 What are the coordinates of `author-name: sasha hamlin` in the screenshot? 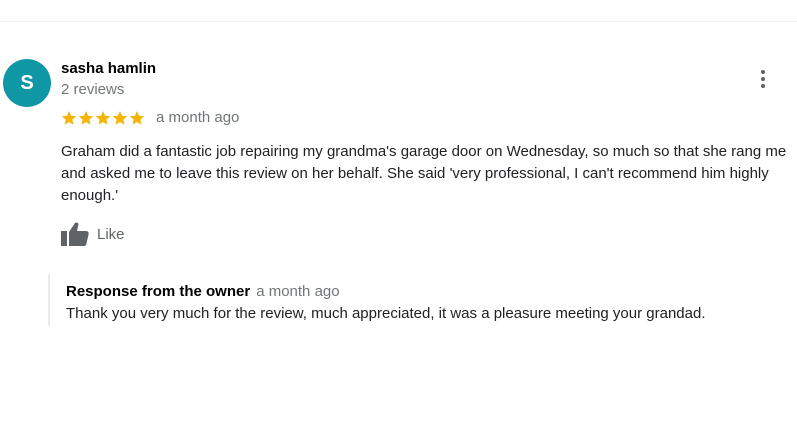 It's located at (108, 68).